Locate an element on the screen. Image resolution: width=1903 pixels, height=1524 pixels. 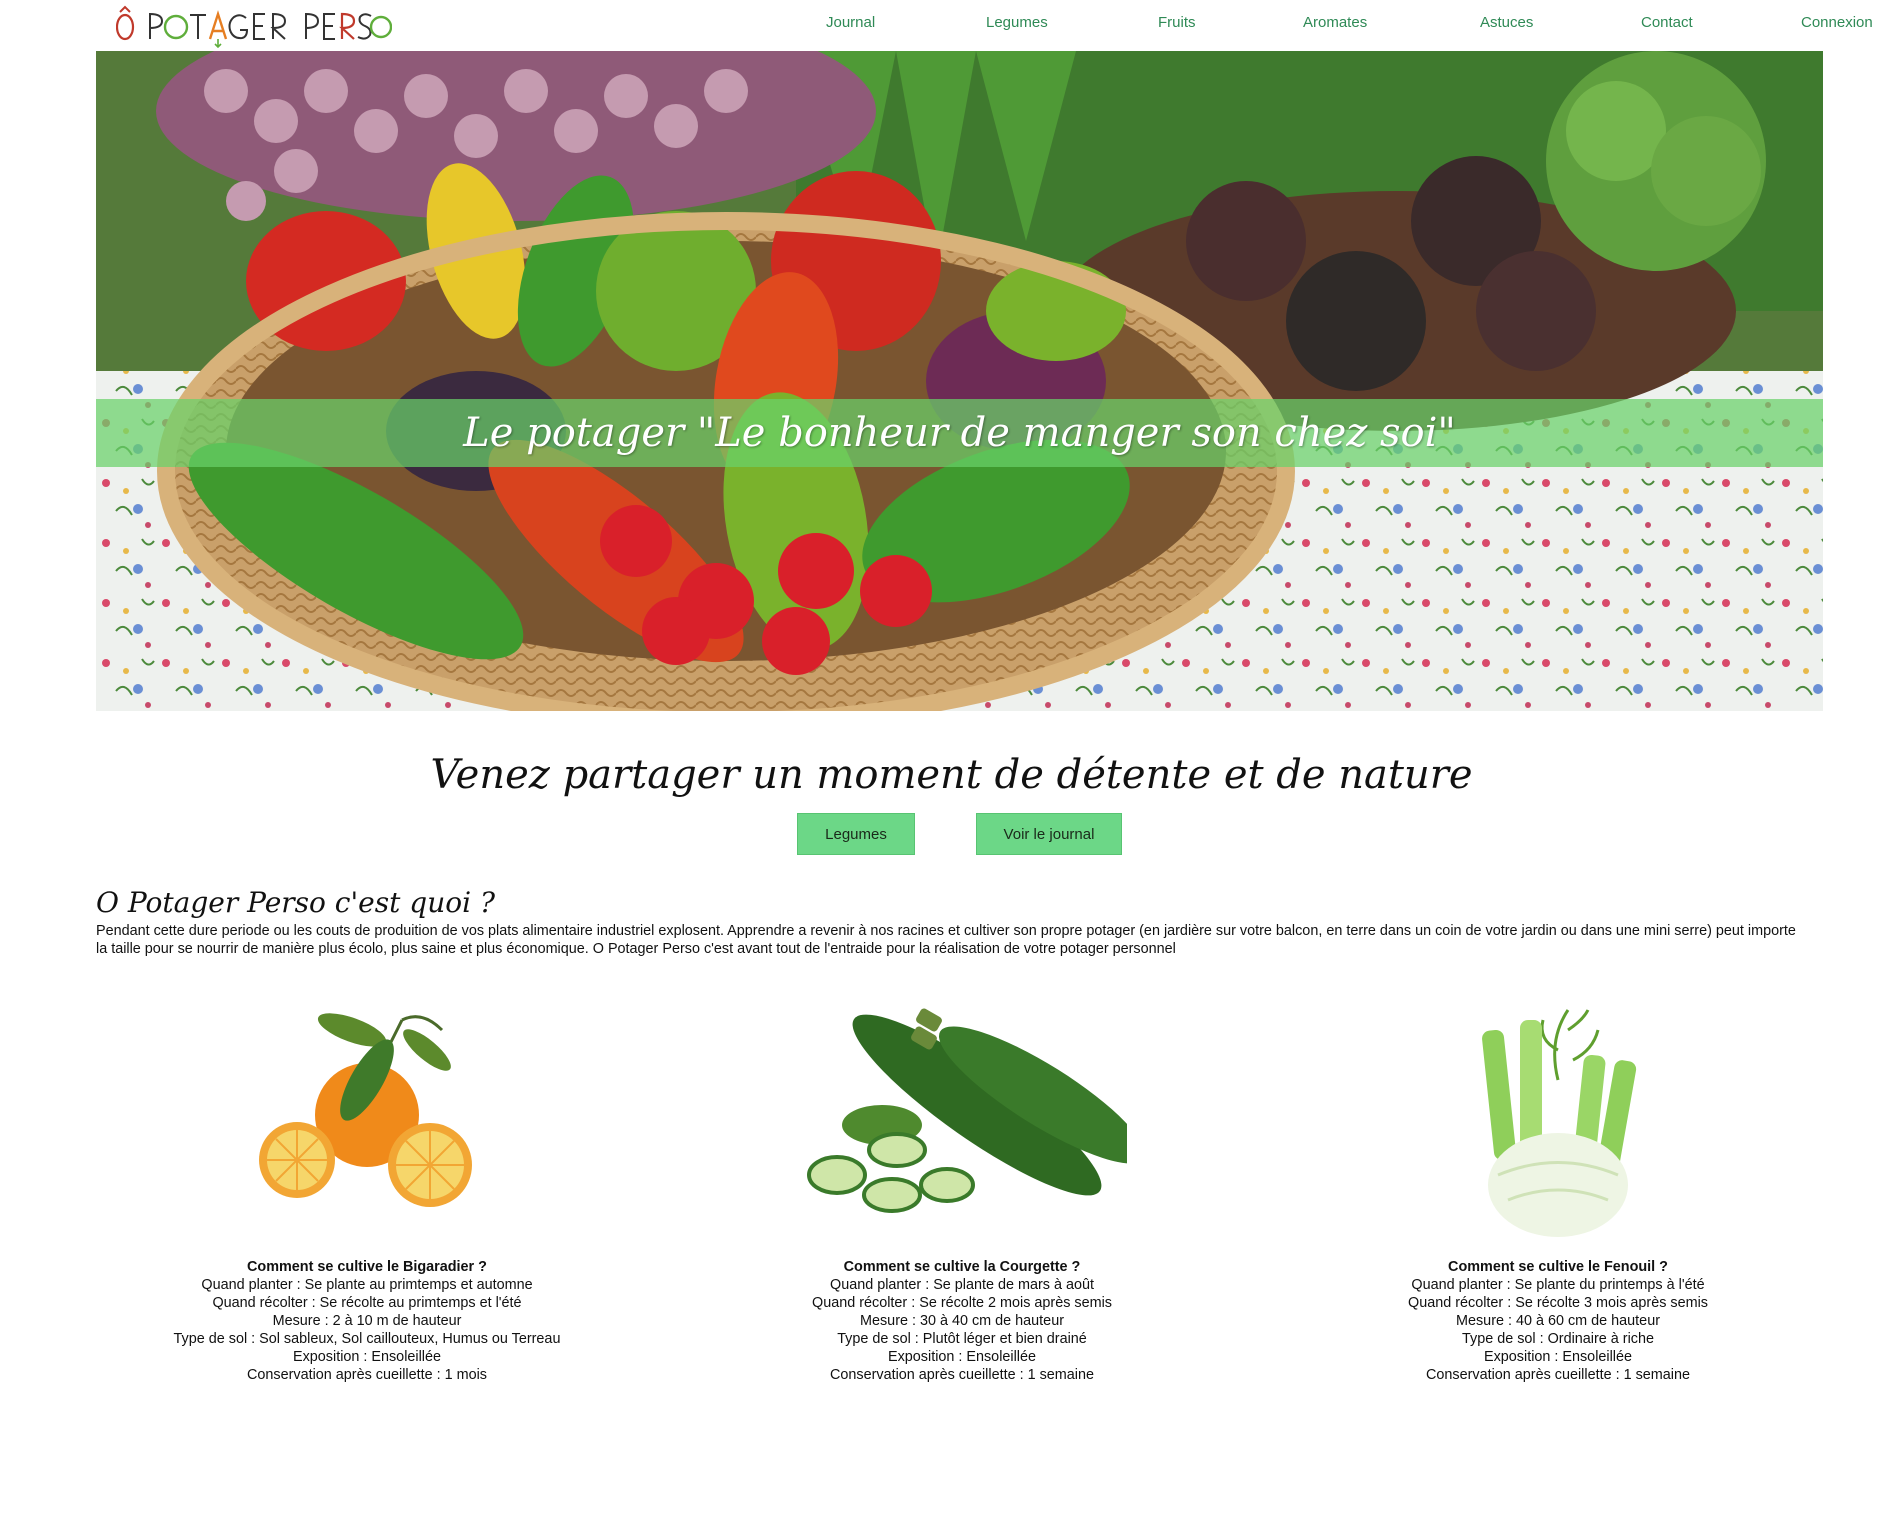
card-line-mesure: Mesure : 40 à 60 cm de hauteur is located at coordinates (1558, 1321).